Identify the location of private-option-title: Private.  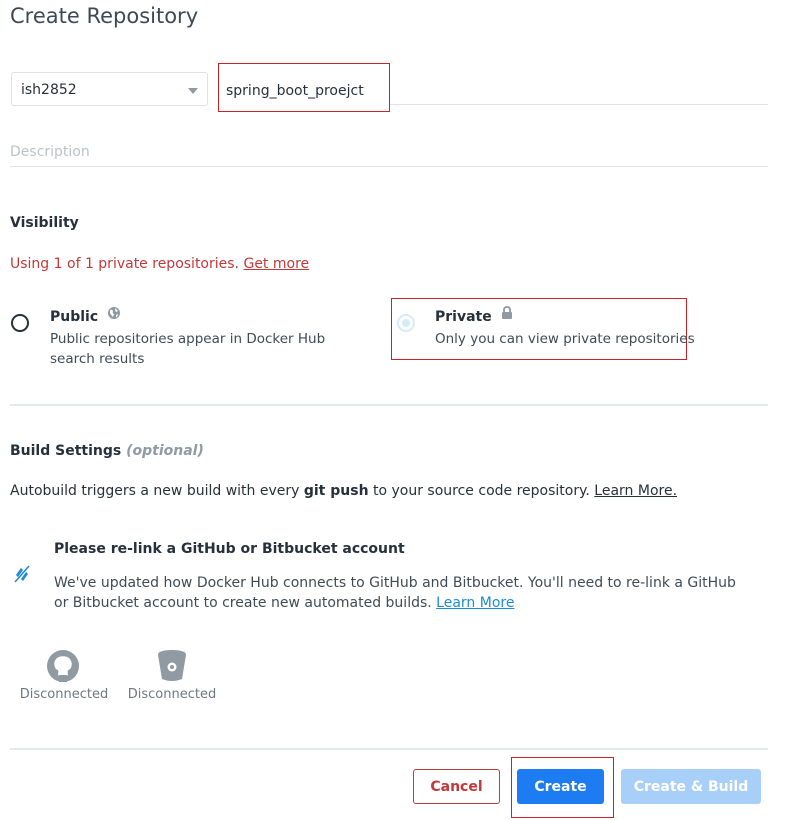
(474, 315).